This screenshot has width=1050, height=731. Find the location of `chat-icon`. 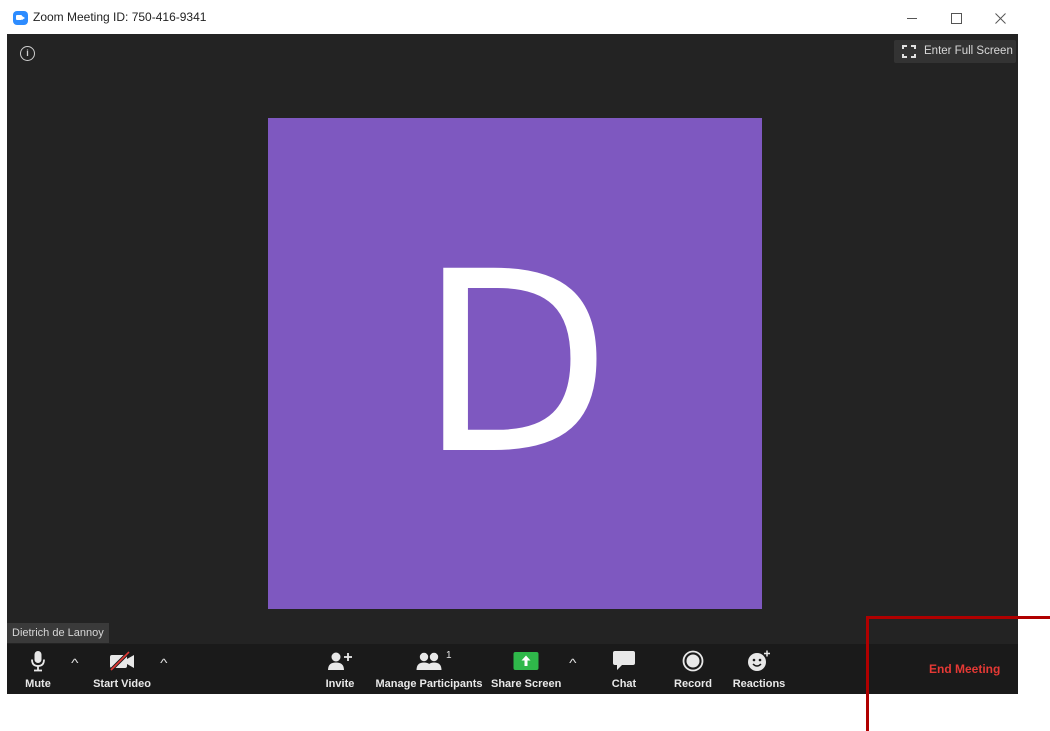

chat-icon is located at coordinates (624, 660).